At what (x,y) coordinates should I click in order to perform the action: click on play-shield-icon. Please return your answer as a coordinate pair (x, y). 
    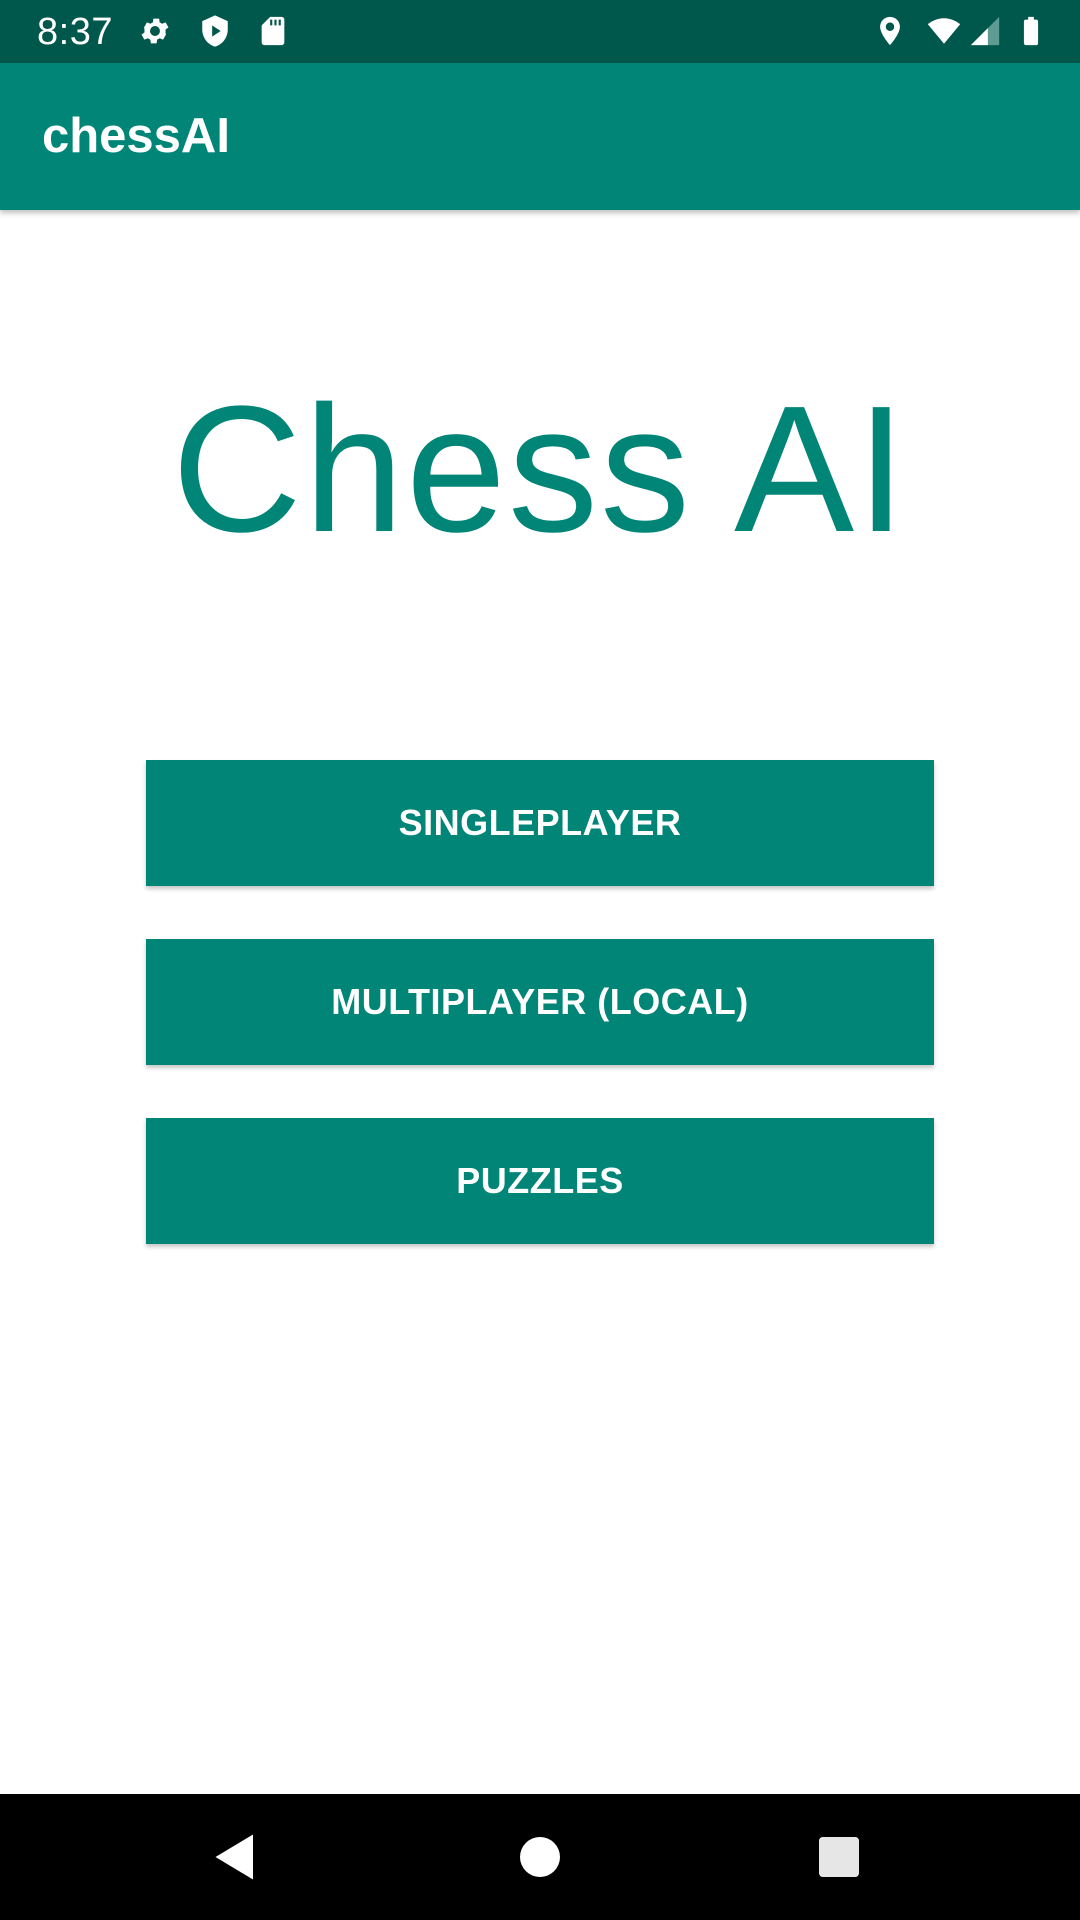
    Looking at the image, I should click on (215, 31).